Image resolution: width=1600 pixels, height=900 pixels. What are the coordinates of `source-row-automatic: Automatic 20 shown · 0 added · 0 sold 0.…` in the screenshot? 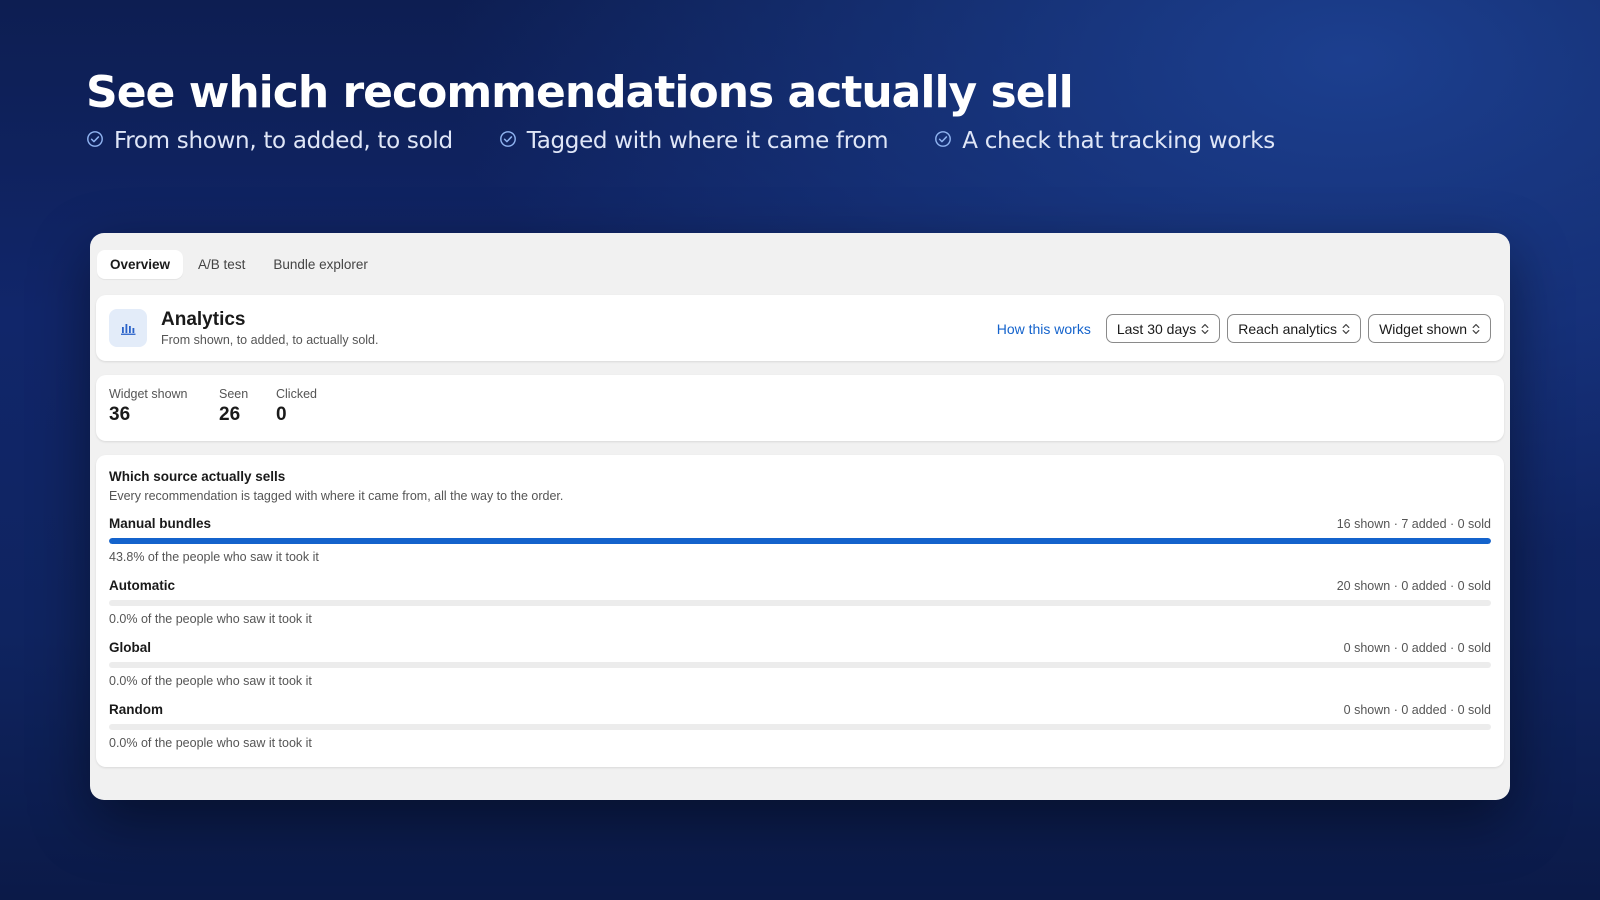 It's located at (800, 609).